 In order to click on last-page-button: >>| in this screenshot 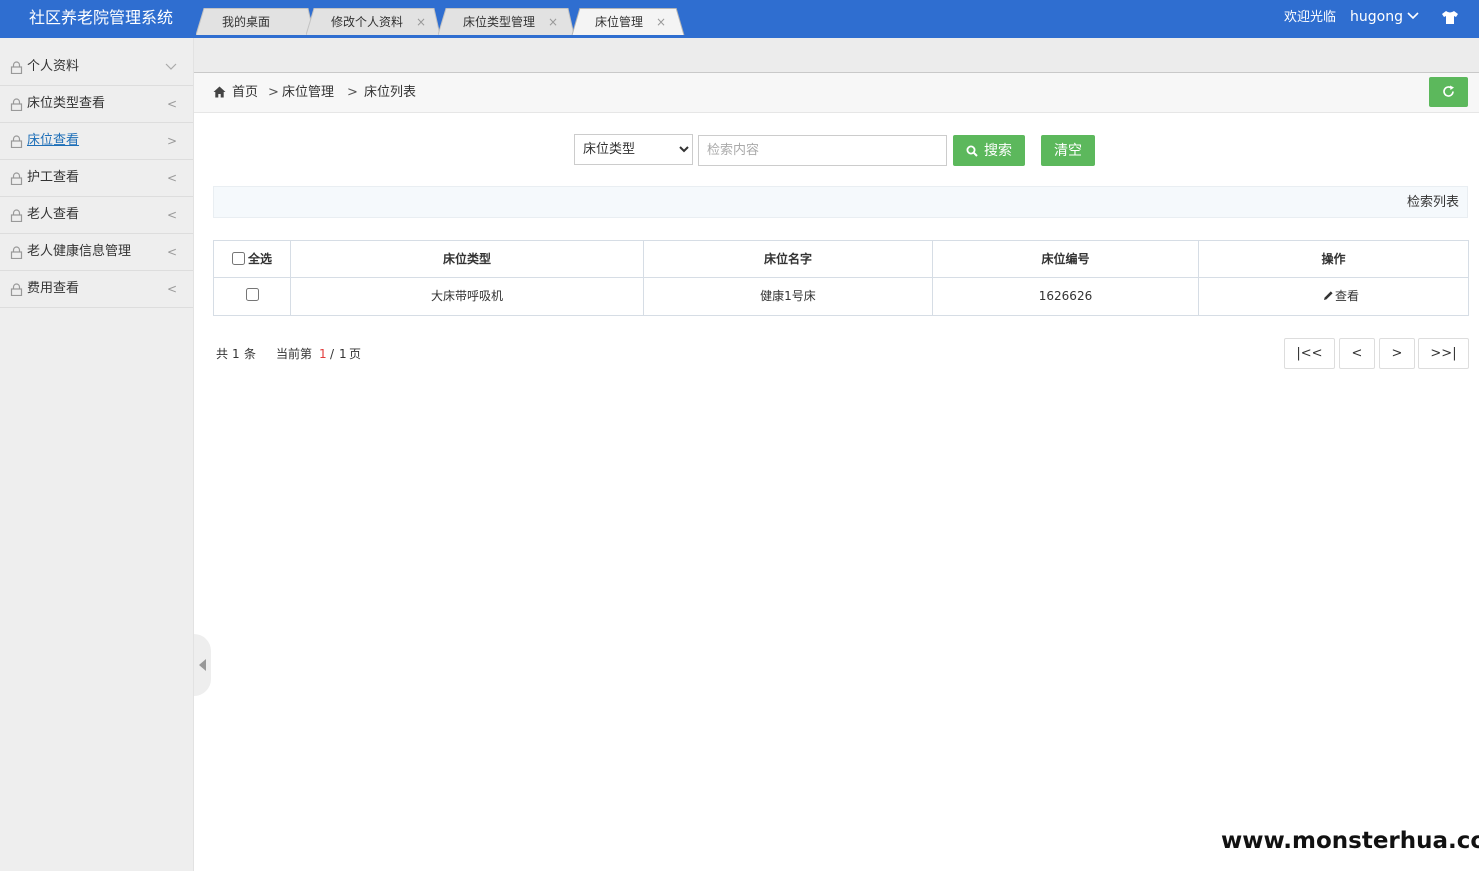, I will do `click(1443, 353)`.